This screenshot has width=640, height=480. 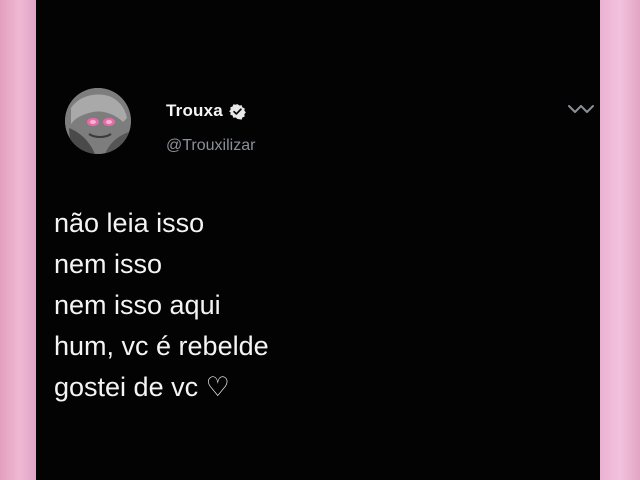 I want to click on tweet-line: não leia isso, so click(x=129, y=223).